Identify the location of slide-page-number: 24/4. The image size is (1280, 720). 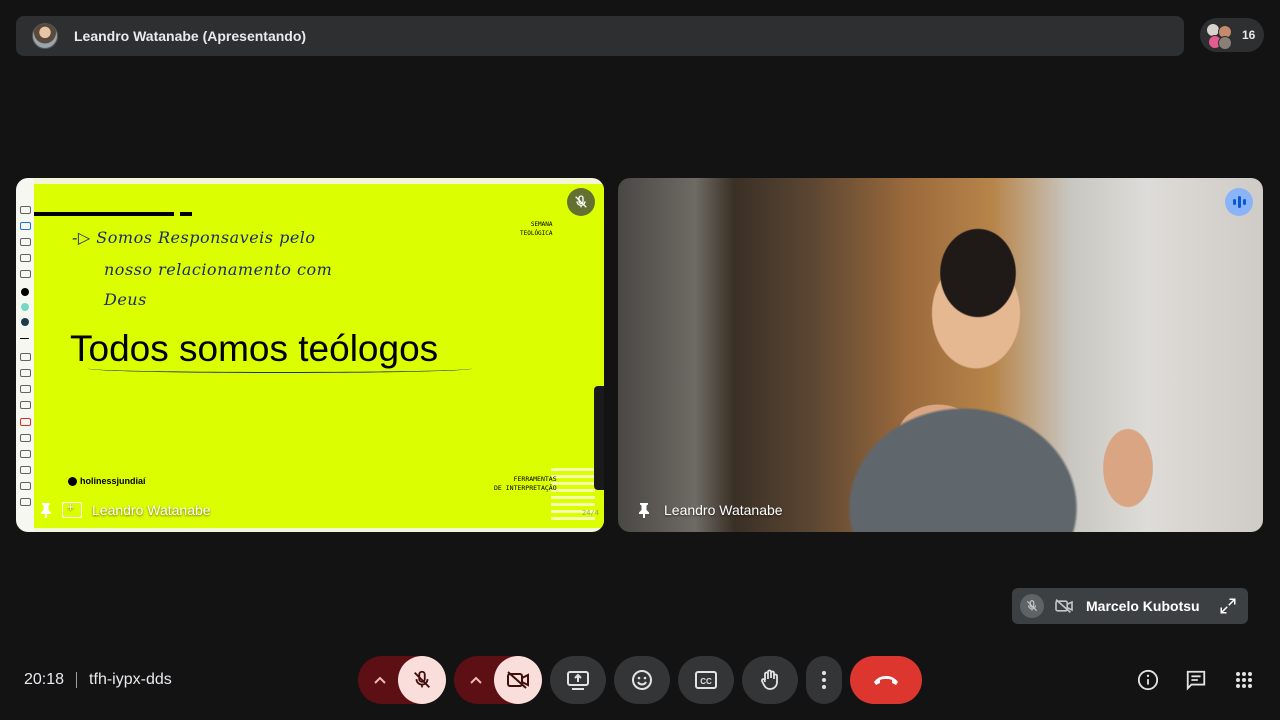
(590, 513).